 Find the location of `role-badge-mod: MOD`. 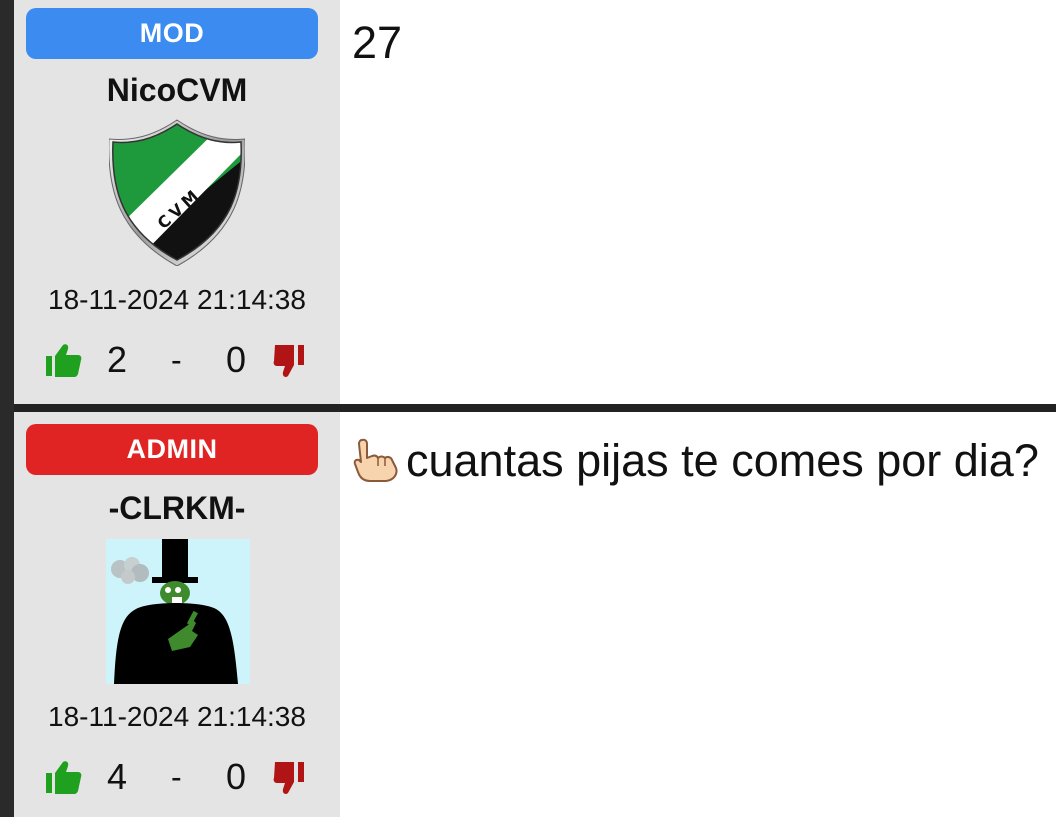

role-badge-mod: MOD is located at coordinates (172, 33).